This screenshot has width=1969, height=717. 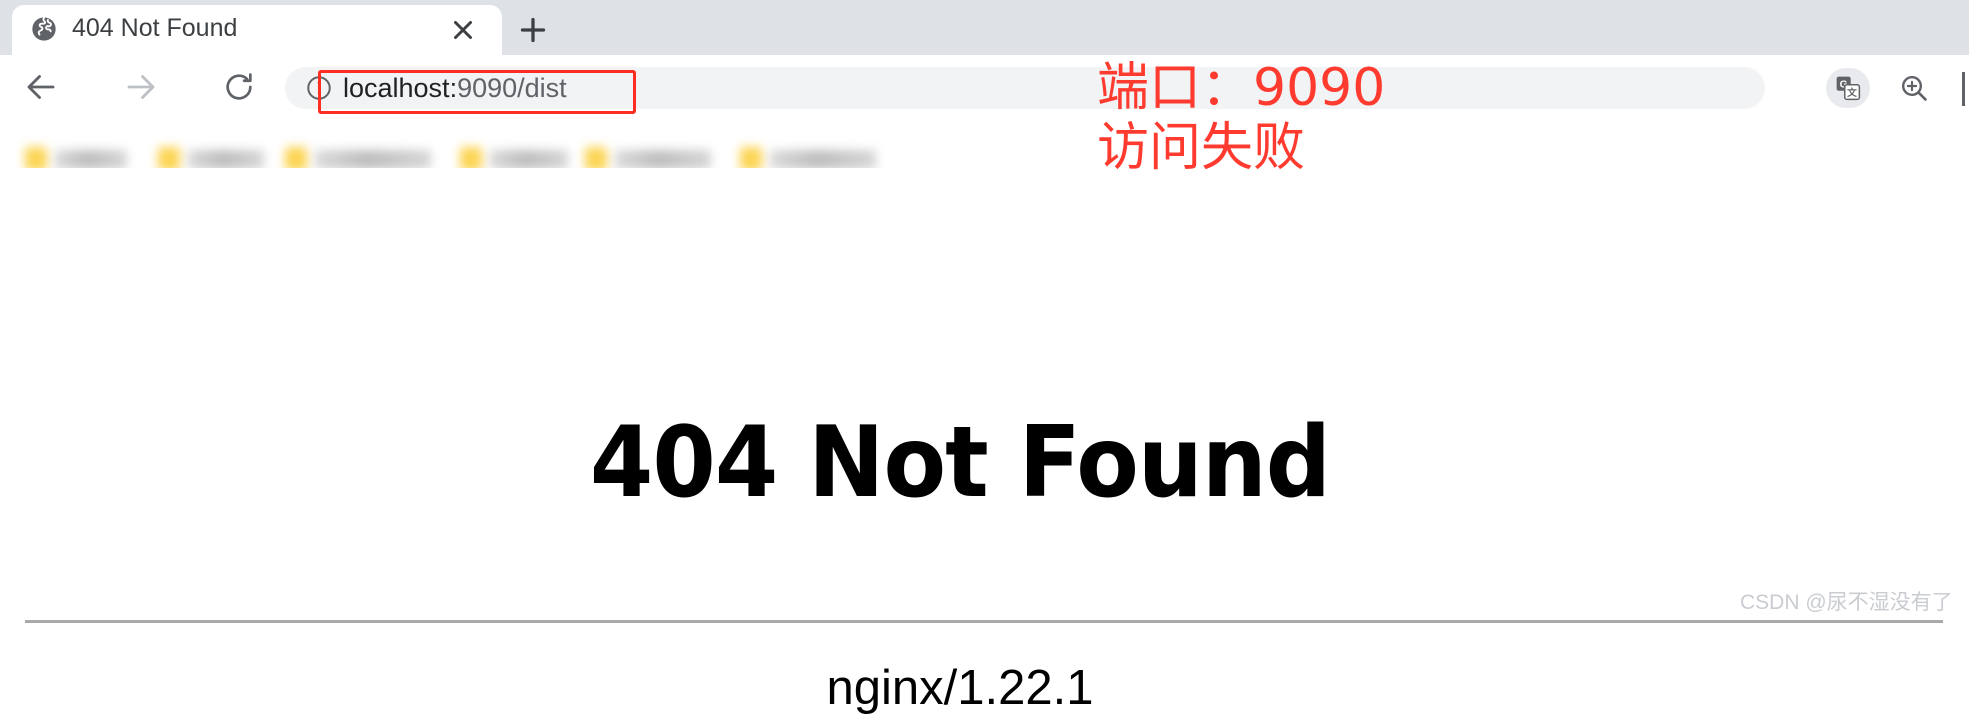 I want to click on close-icon, so click(x=463, y=30).